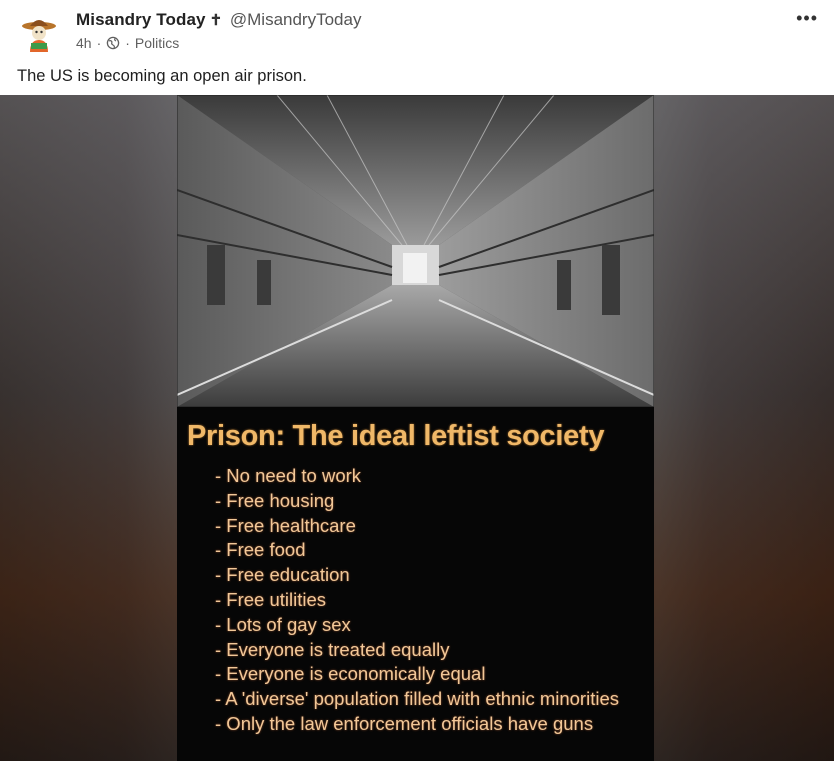  Describe the element at coordinates (113, 43) in the screenshot. I see `globe-icon` at that location.